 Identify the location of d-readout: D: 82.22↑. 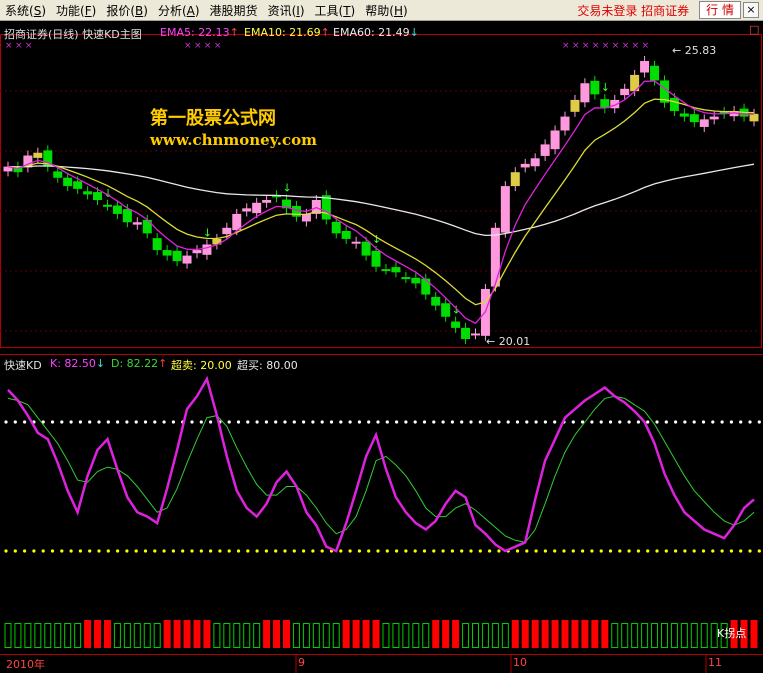
(139, 363).